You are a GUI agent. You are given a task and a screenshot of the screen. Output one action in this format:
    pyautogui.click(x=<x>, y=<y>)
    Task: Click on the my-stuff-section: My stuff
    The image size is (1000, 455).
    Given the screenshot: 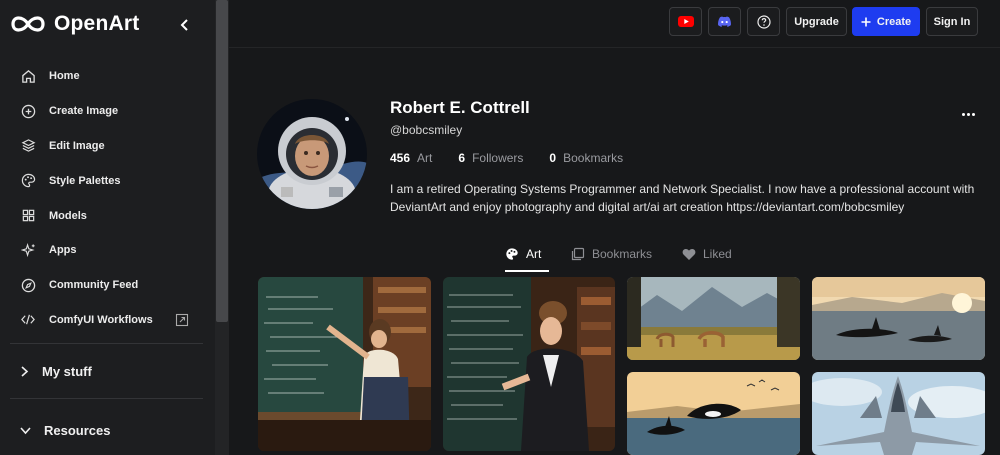 What is the action you would take?
    pyautogui.click(x=56, y=371)
    